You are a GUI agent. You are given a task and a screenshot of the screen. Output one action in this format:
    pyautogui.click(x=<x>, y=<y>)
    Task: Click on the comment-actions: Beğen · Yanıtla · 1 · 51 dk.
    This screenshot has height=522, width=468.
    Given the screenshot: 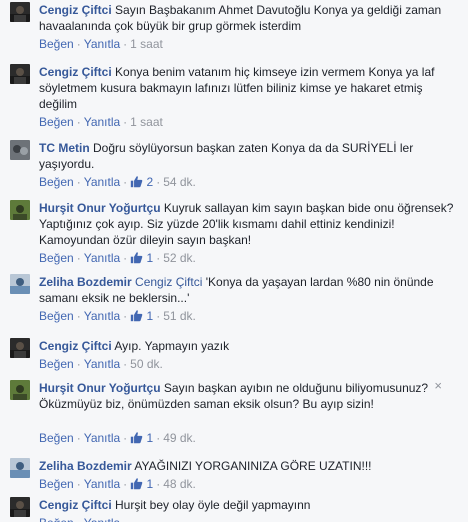 What is the action you would take?
    pyautogui.click(x=117, y=316)
    